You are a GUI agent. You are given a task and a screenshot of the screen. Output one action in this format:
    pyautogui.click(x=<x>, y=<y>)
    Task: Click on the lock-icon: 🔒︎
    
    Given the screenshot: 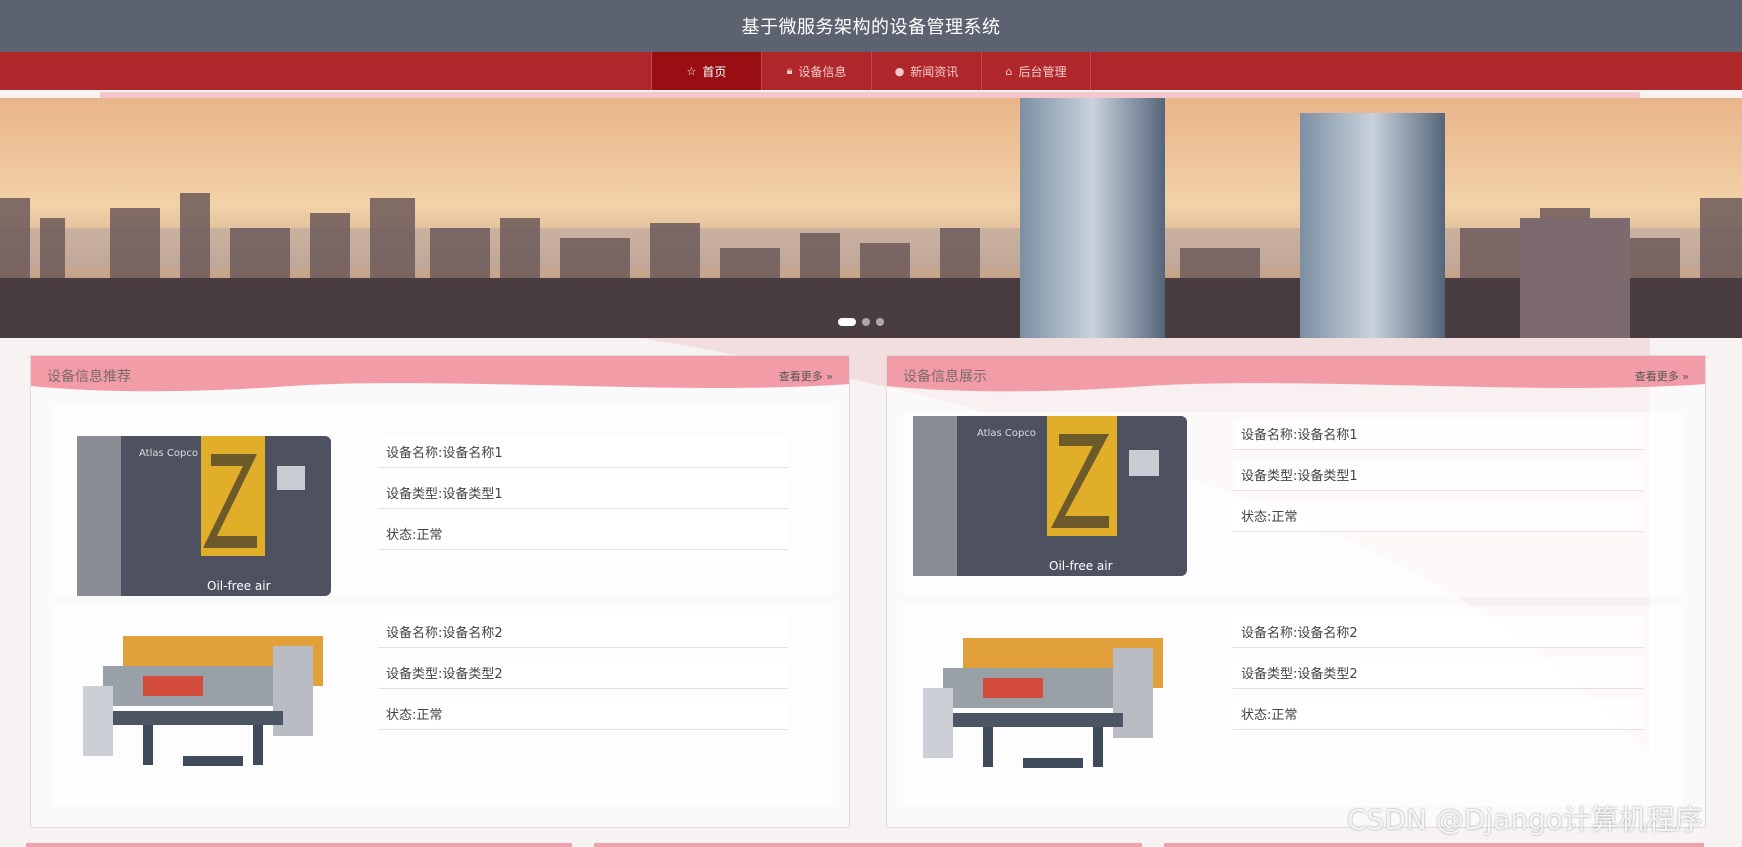 What is the action you would take?
    pyautogui.click(x=789, y=70)
    